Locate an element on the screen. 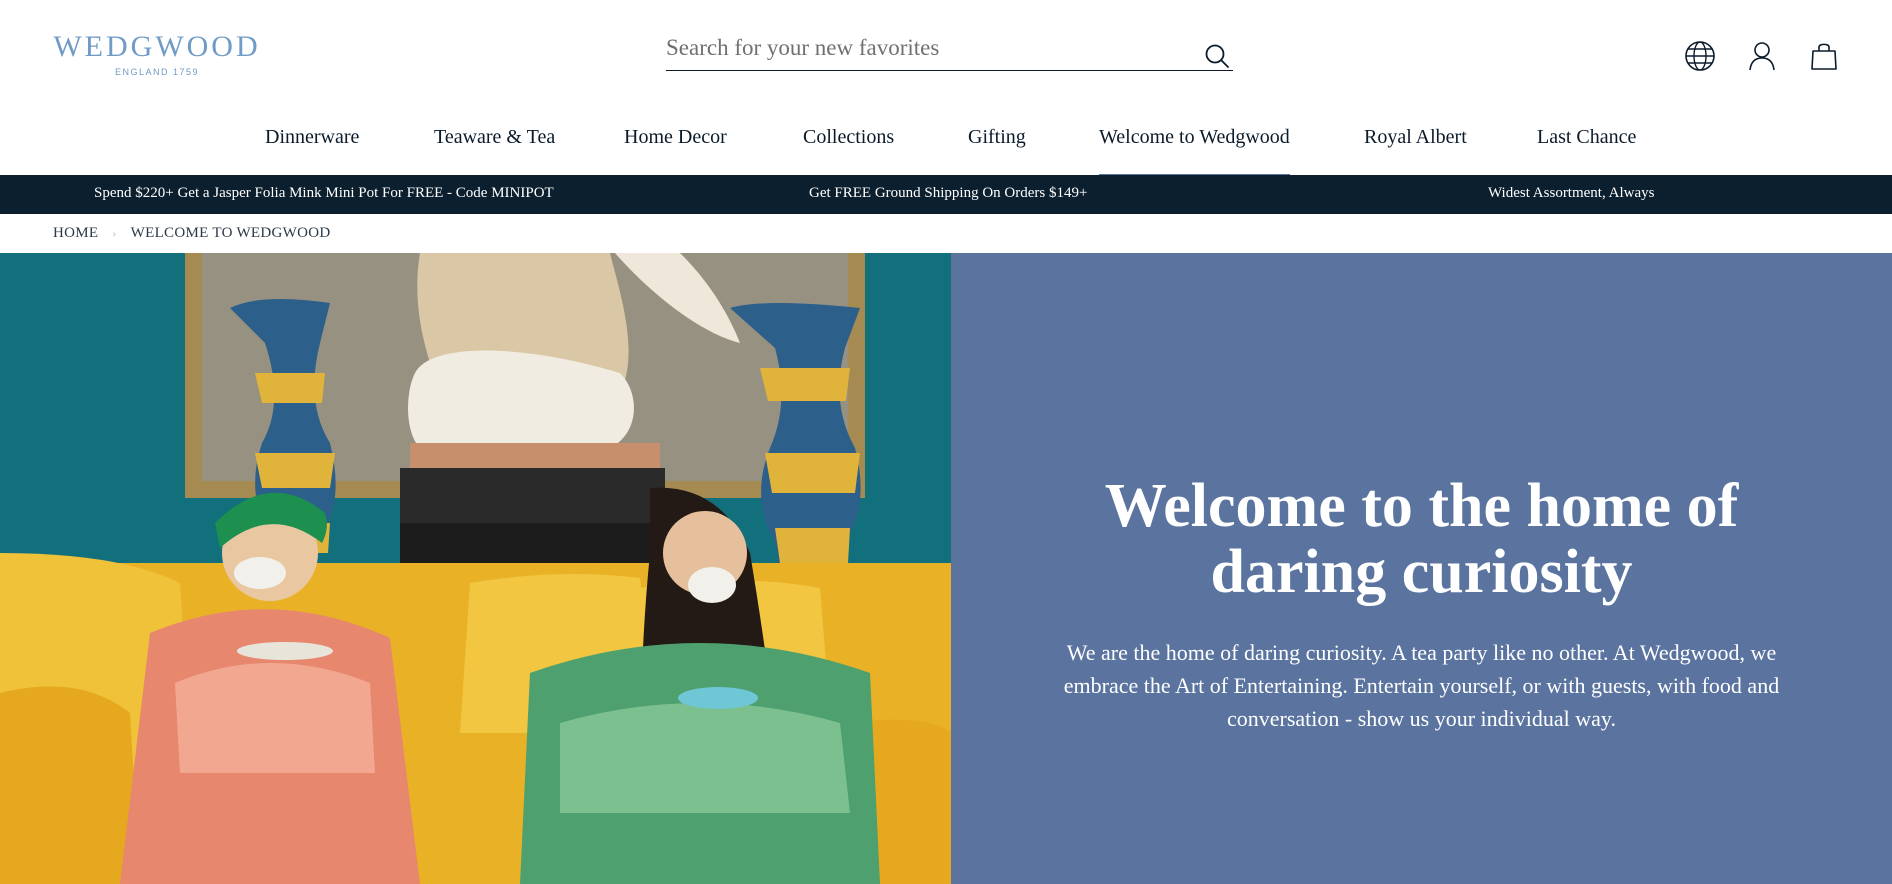  globe-icon is located at coordinates (1700, 56).